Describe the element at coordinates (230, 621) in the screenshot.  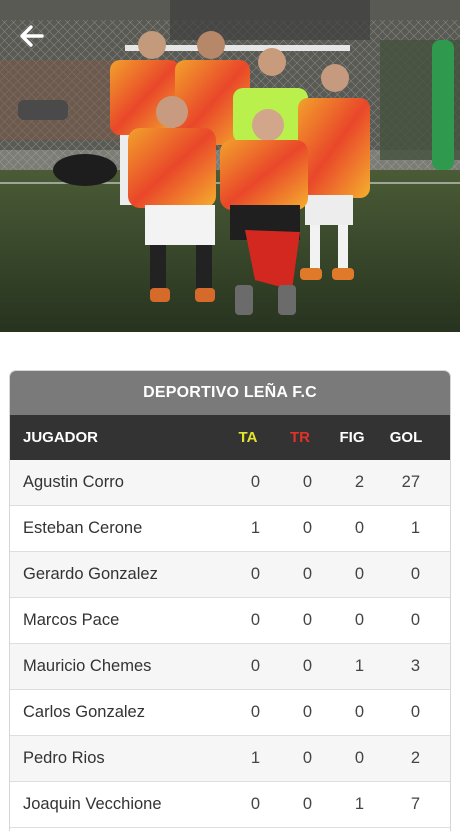
I see `player-row: Marcos Pace 0 0 0 0` at that location.